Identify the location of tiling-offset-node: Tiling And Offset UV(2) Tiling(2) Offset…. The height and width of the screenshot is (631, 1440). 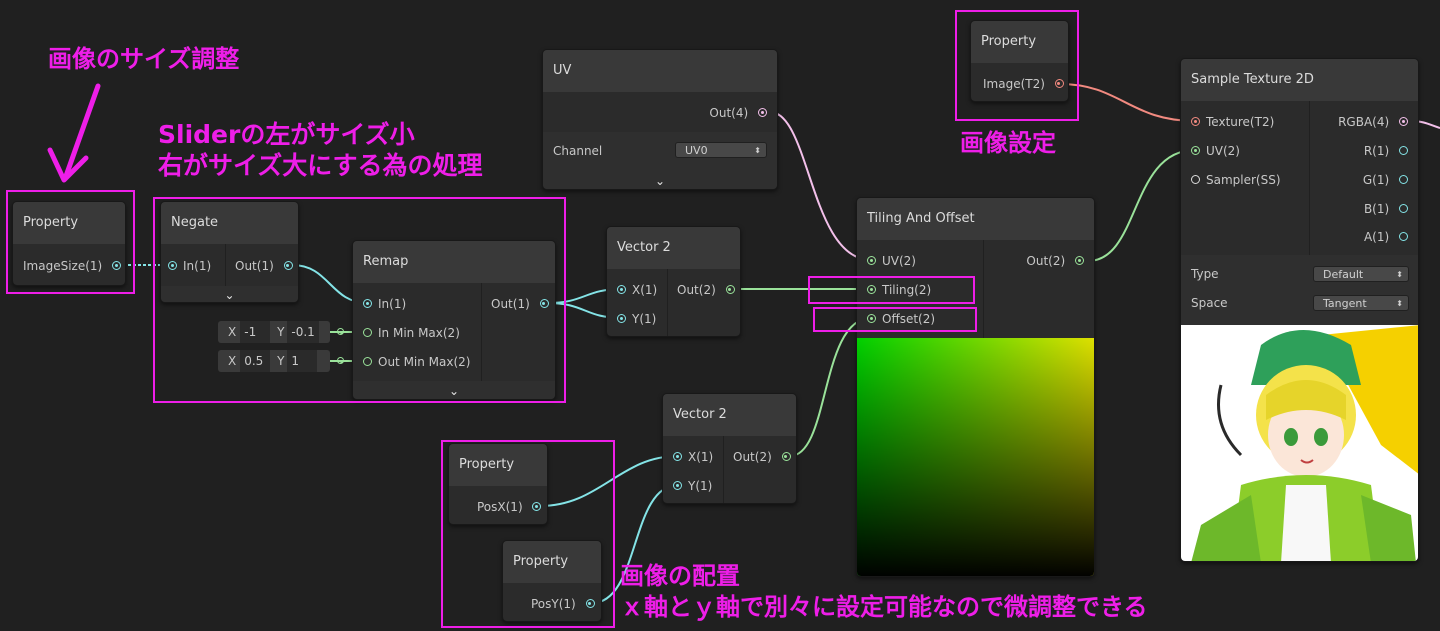
(975, 387).